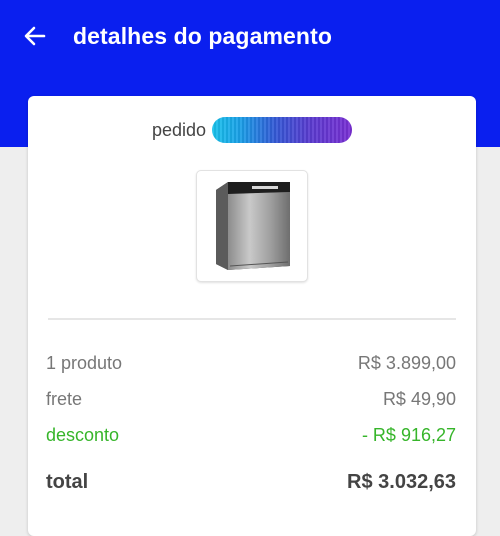 Image resolution: width=500 pixels, height=536 pixels. I want to click on order-label: pedido, so click(179, 129).